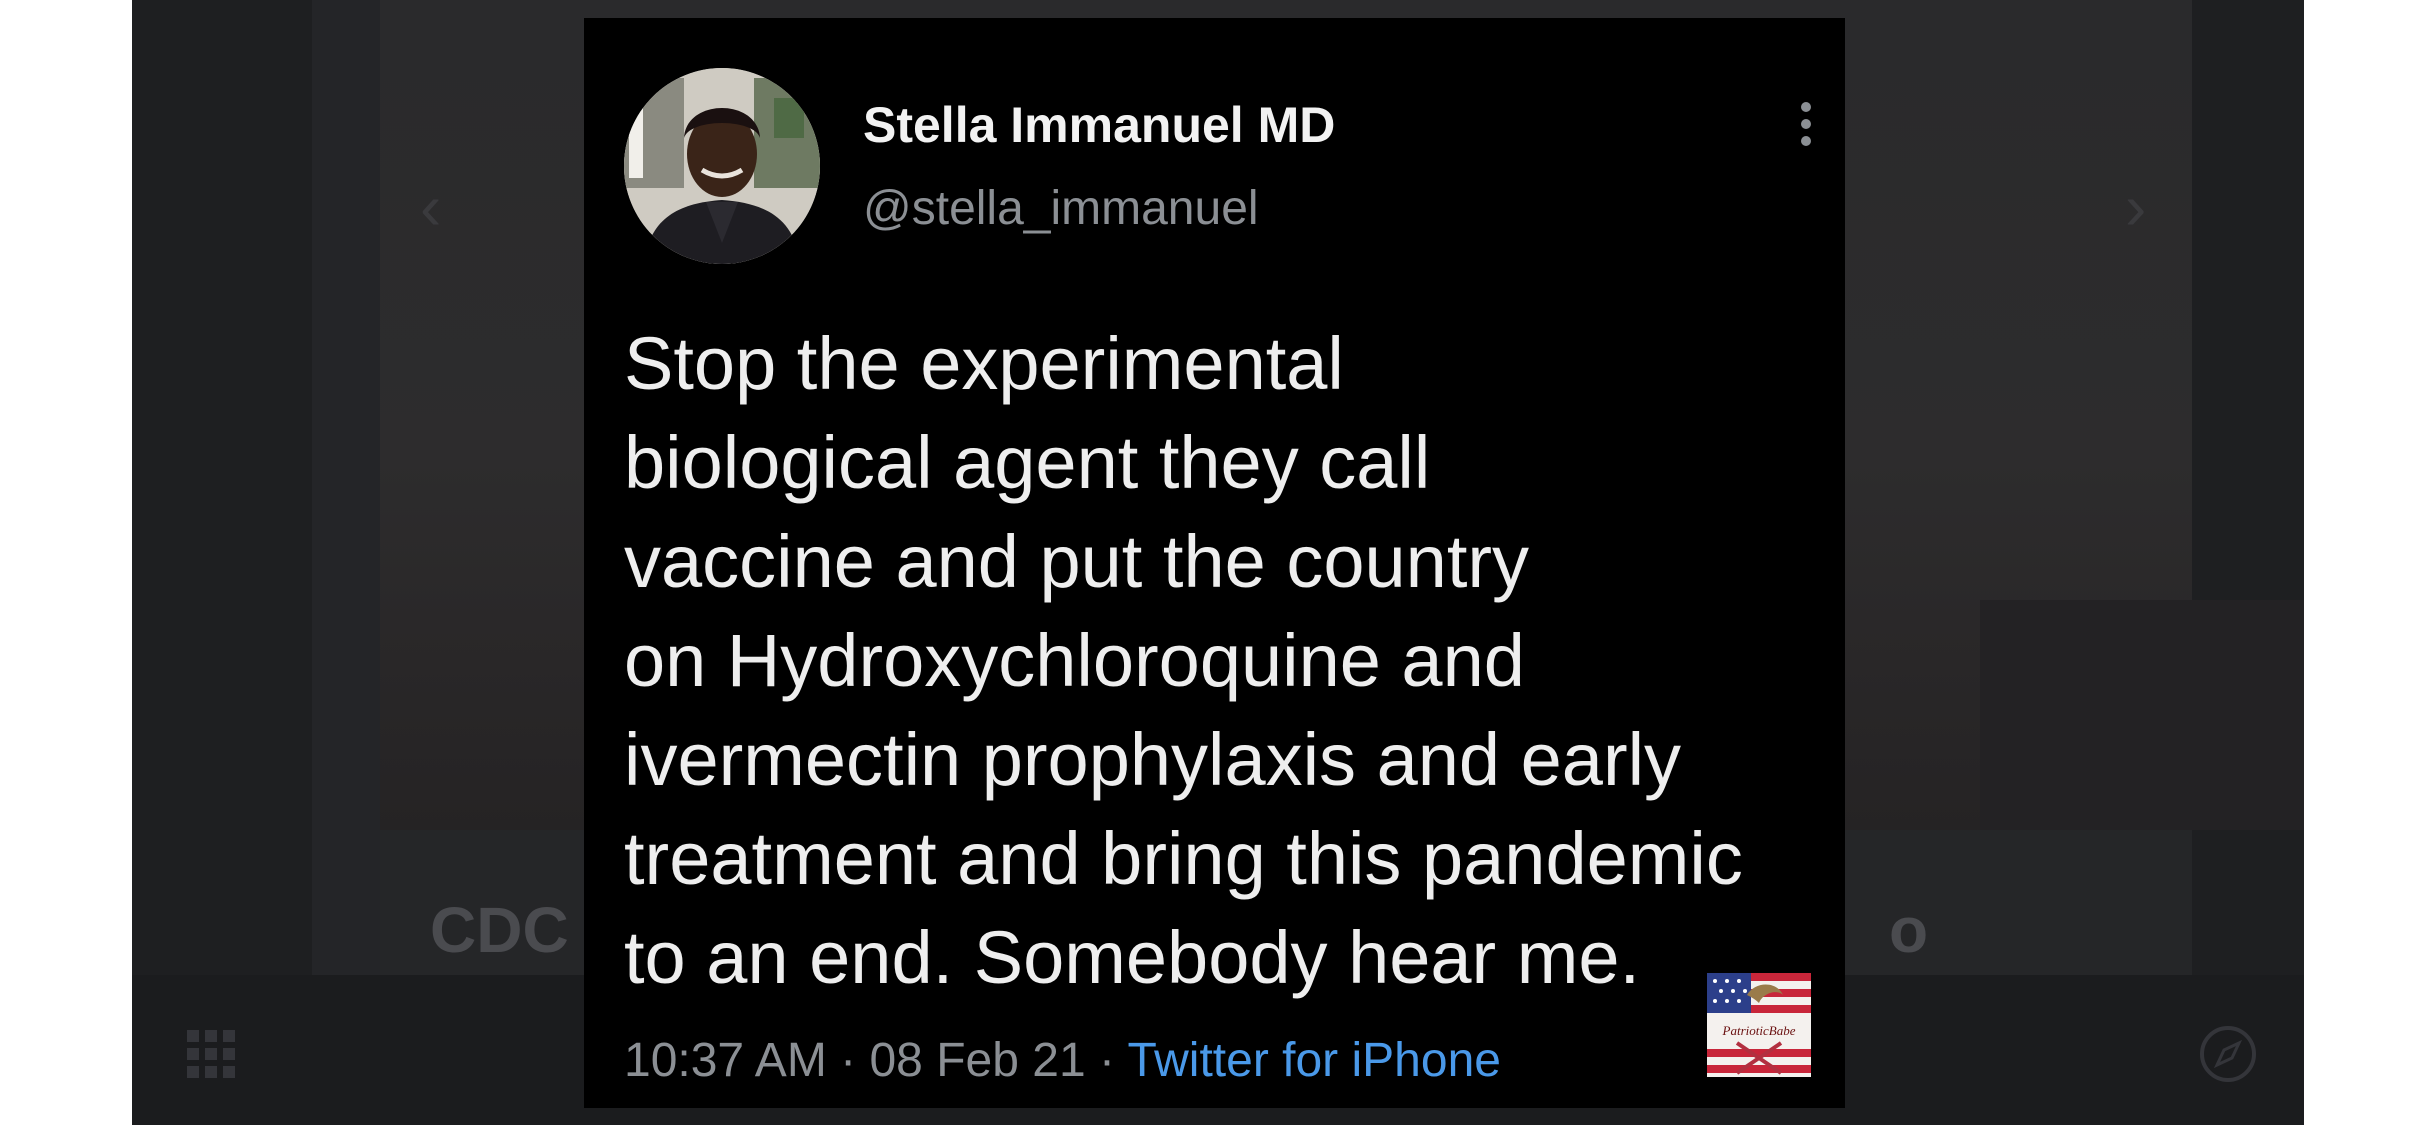 The width and height of the screenshot is (2436, 1125). What do you see at coordinates (725, 1060) in the screenshot?
I see `tweet-time: 10:37 AM` at bounding box center [725, 1060].